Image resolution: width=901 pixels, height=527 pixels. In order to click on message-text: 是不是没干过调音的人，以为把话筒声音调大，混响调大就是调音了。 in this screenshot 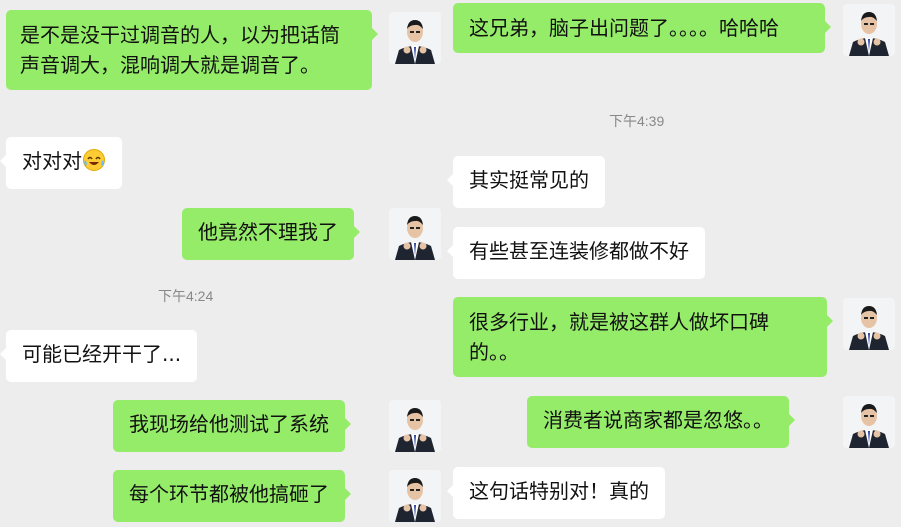, I will do `click(180, 50)`.